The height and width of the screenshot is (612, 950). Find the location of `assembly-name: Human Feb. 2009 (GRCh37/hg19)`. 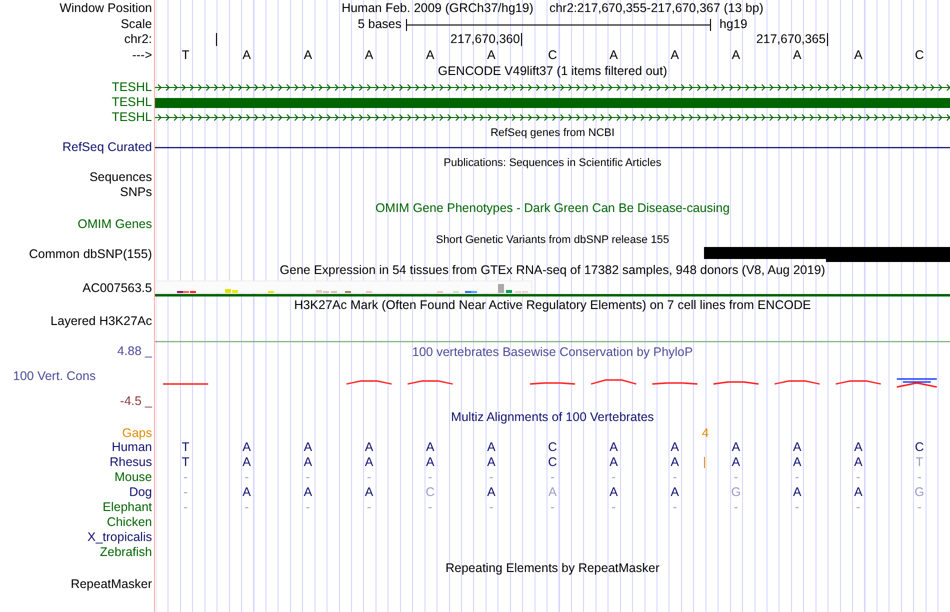

assembly-name: Human Feb. 2009 (GRCh37/hg19) is located at coordinates (438, 8).